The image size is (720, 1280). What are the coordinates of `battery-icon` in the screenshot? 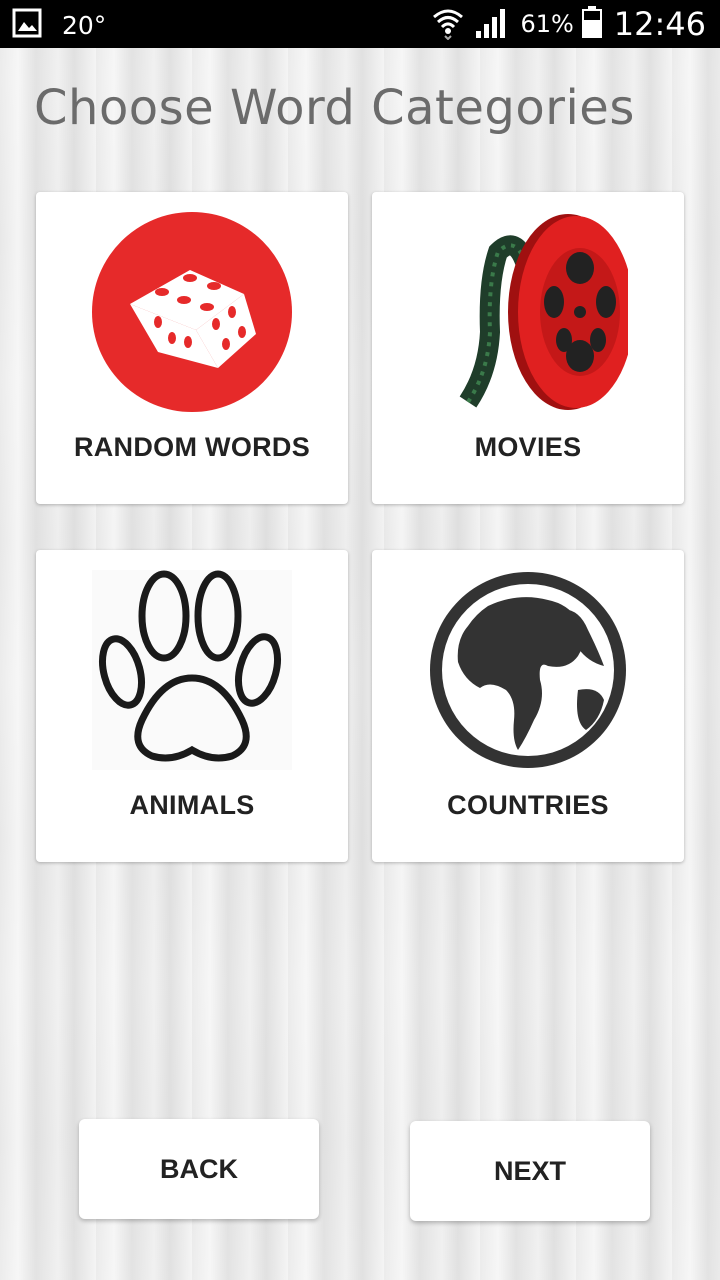 It's located at (591, 24).